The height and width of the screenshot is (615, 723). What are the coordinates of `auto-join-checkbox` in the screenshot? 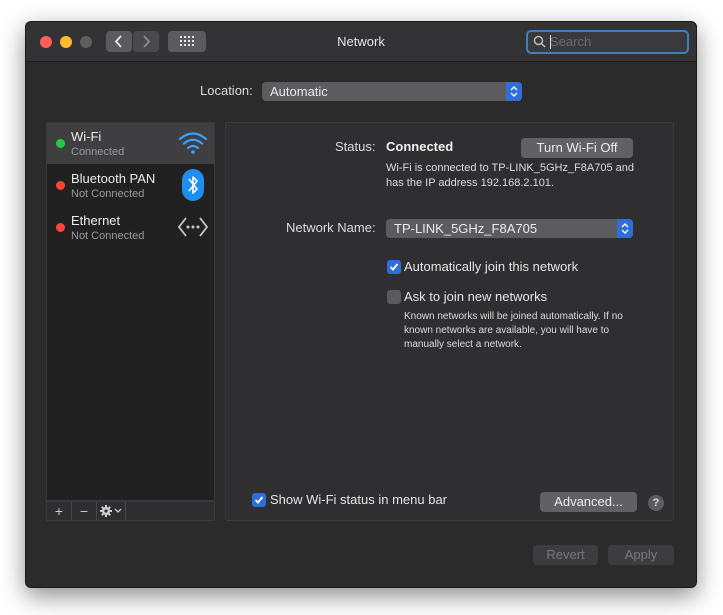 It's located at (394, 267).